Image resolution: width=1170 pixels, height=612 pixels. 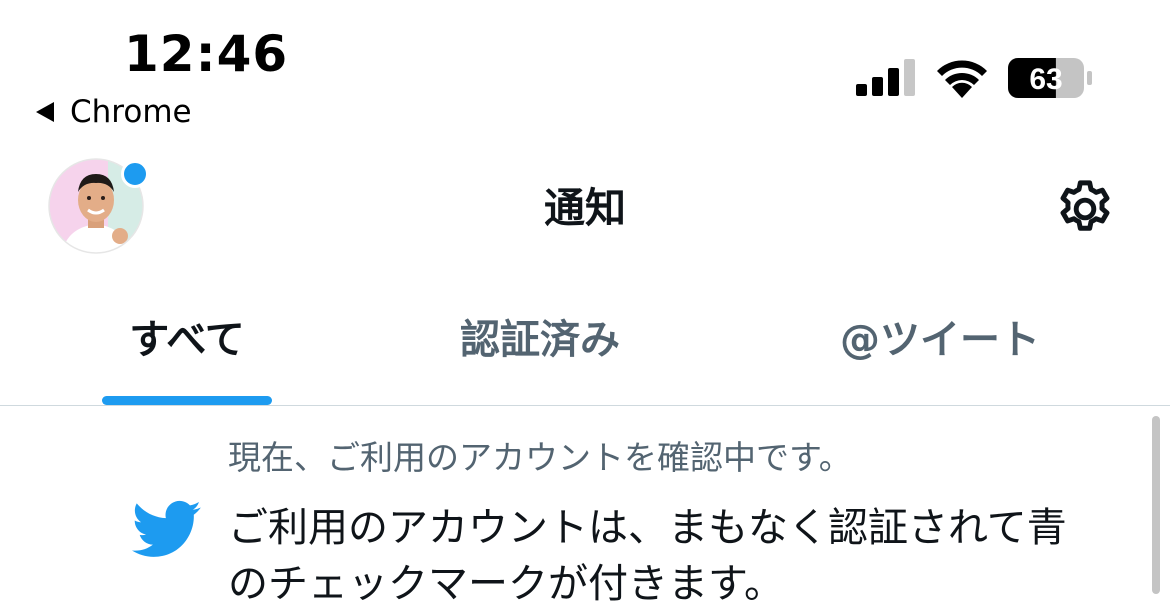 I want to click on back-triangle-icon, so click(x=45, y=112).